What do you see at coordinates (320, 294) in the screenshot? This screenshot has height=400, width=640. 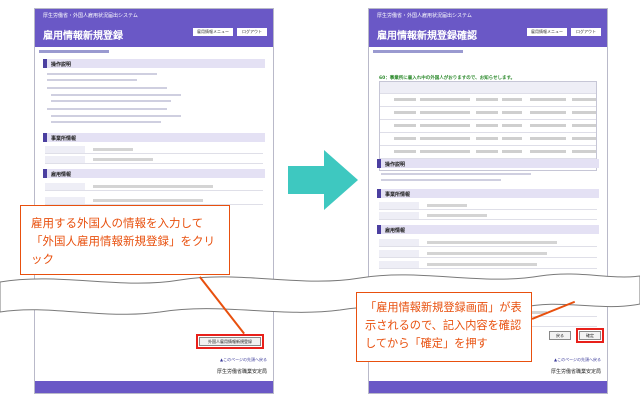 I see `torn-paper-divider` at bounding box center [320, 294].